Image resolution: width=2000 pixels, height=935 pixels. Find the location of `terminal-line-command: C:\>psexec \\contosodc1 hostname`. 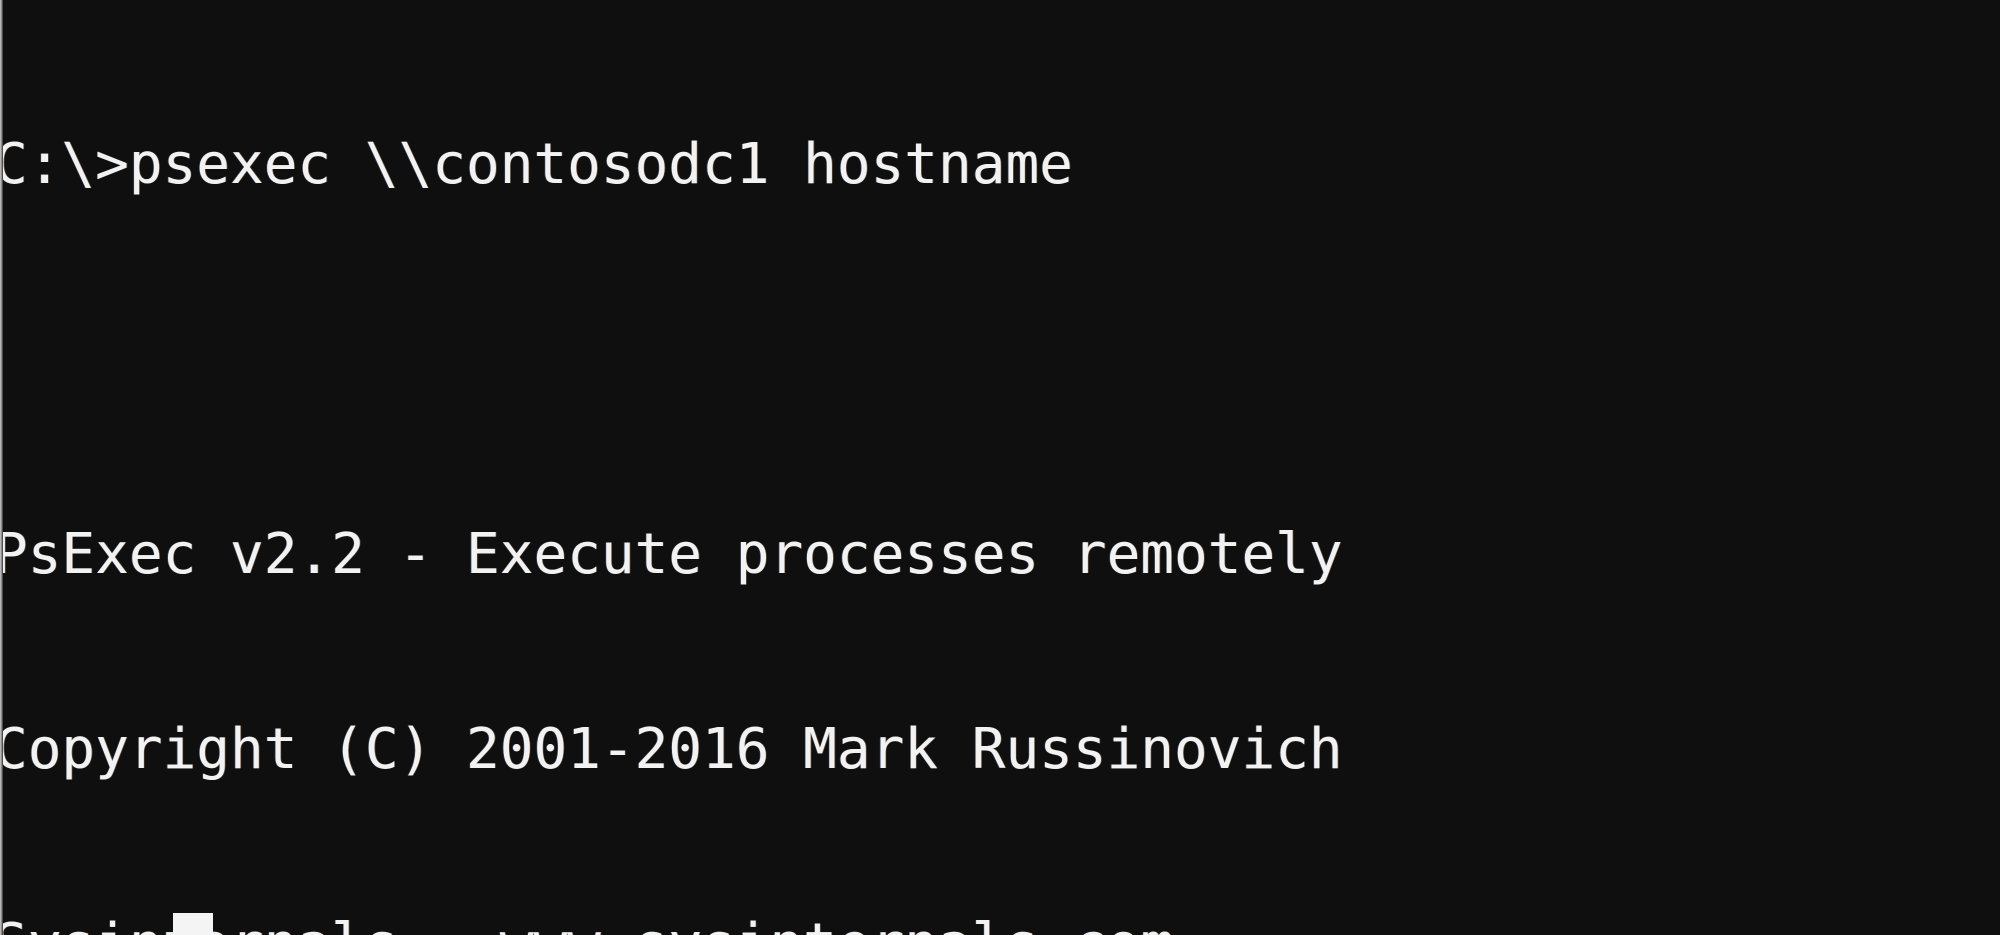

terminal-line-command: C:\>psexec \\contosodc1 hostname is located at coordinates (536, 164).